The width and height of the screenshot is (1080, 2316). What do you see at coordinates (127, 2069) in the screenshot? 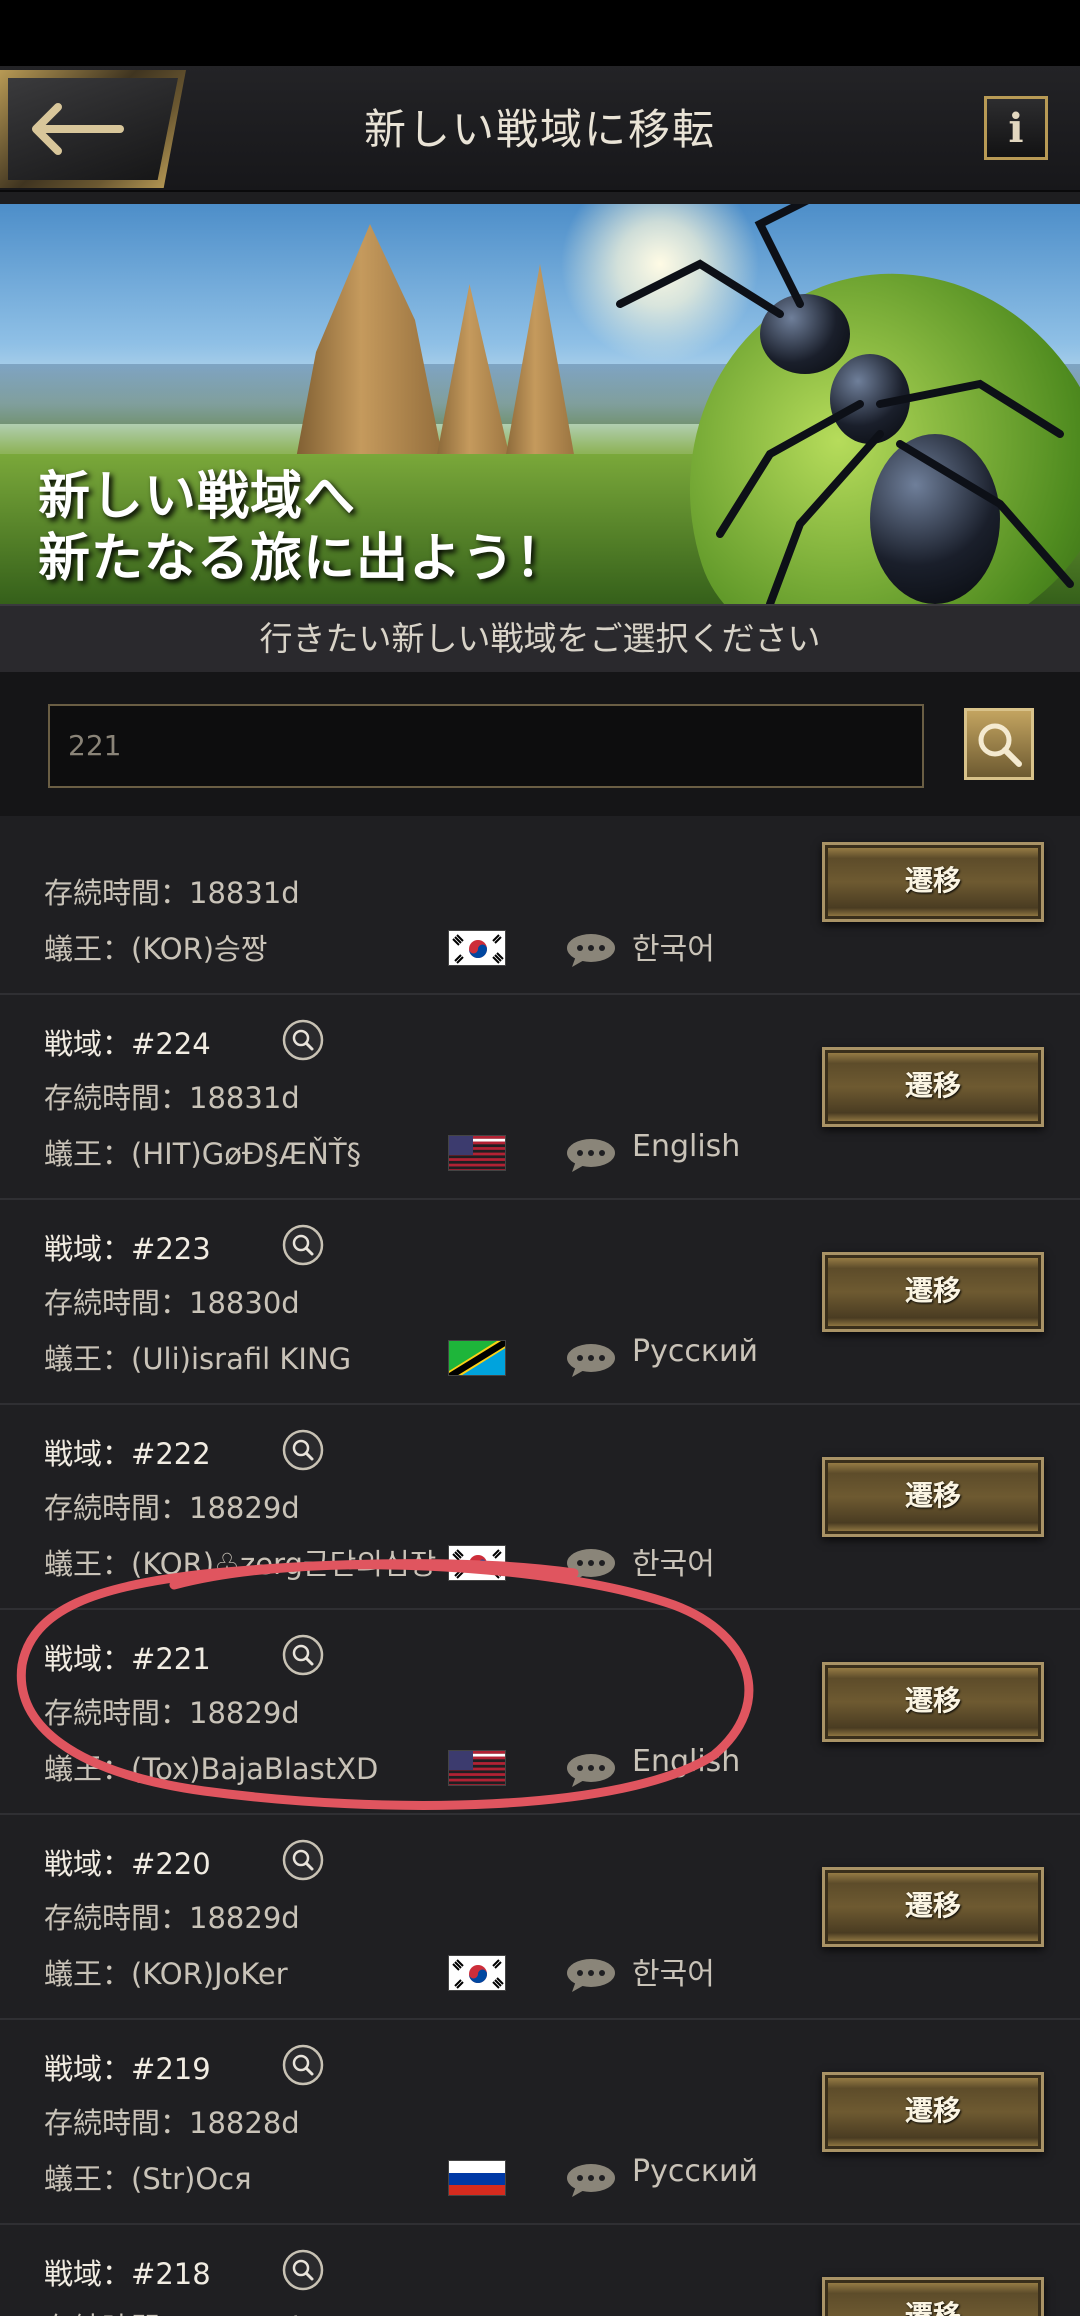
I see `server-number: 戦域：#219` at bounding box center [127, 2069].